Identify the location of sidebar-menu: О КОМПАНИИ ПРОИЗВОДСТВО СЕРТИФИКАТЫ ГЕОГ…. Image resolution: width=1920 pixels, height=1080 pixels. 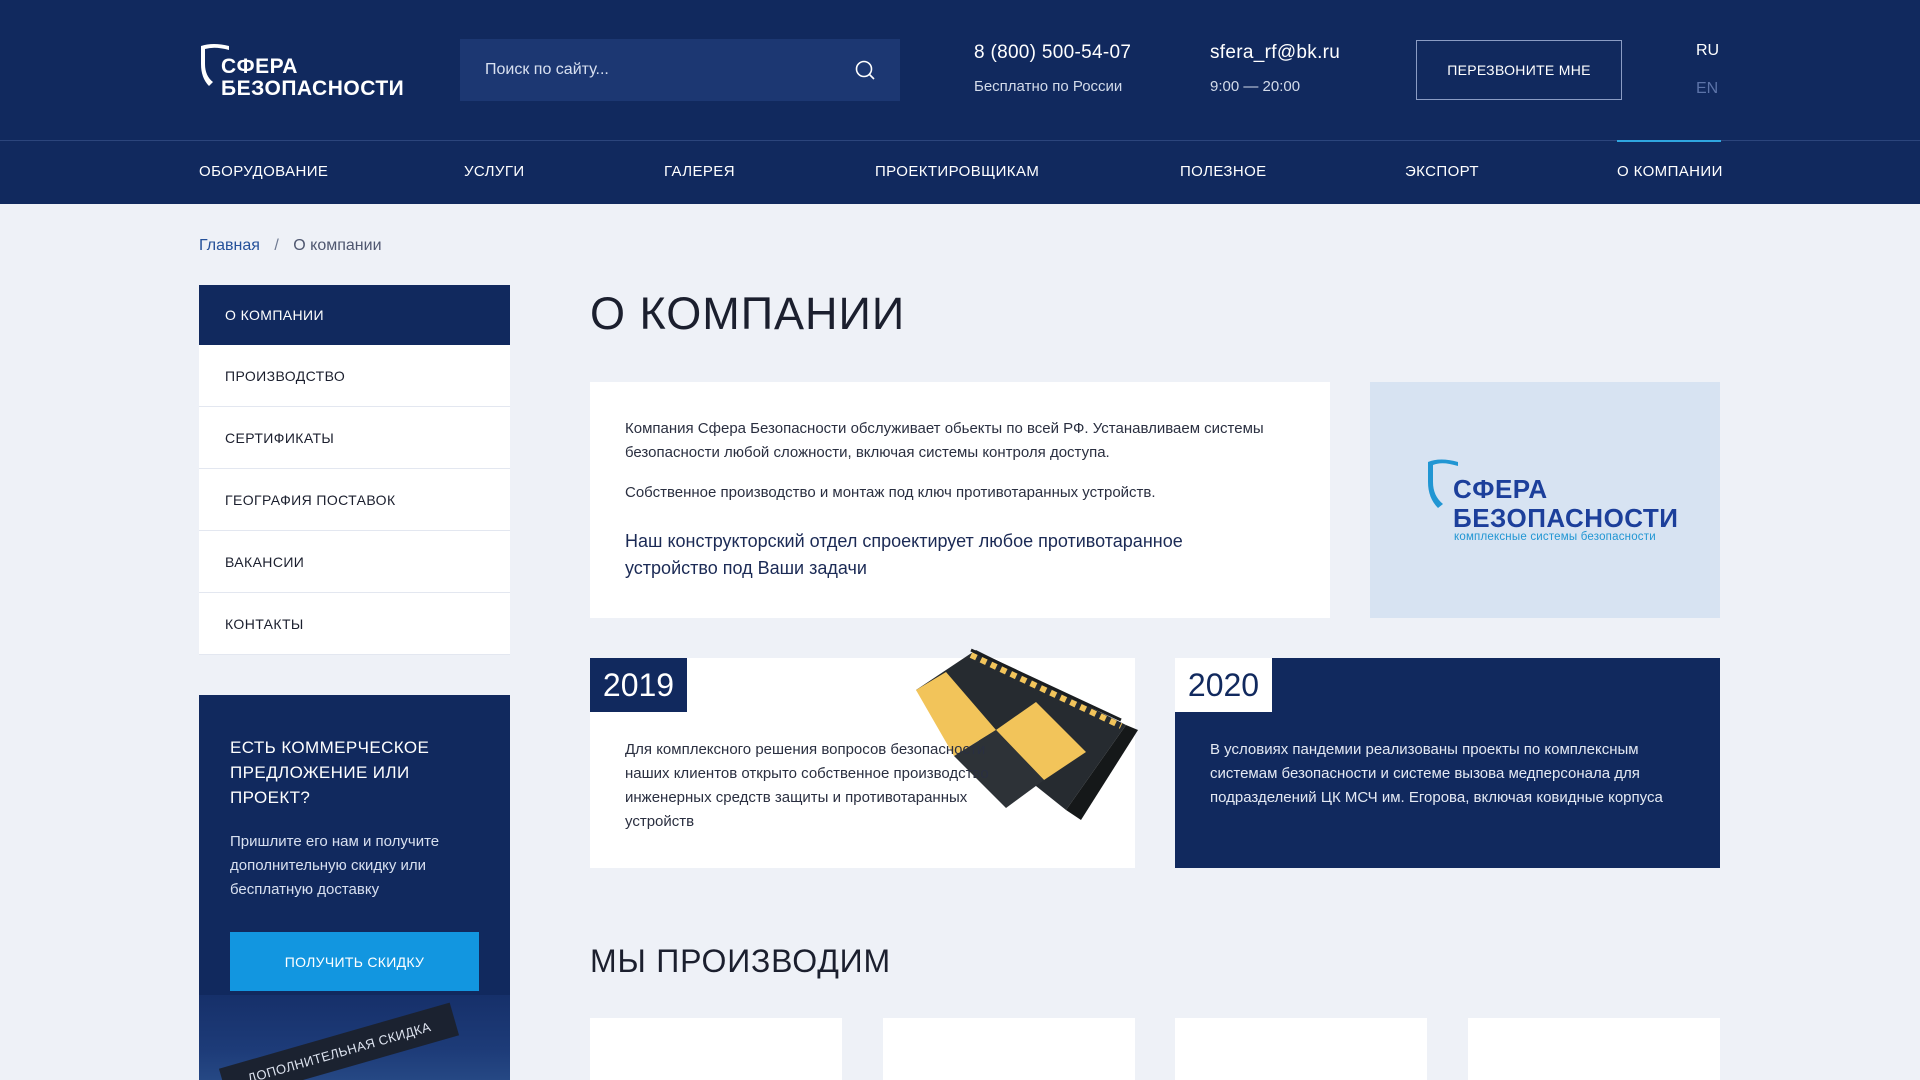
(354, 470).